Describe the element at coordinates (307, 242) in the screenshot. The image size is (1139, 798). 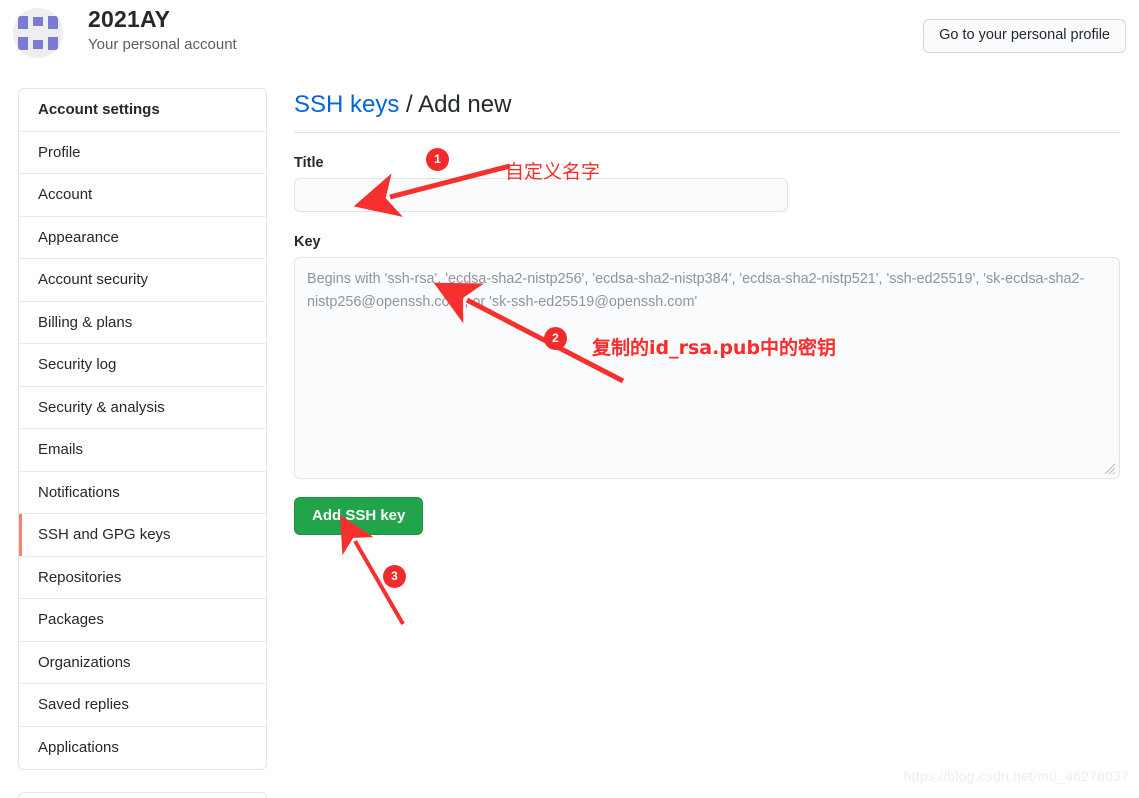
I see `key-field-label: Key` at that location.